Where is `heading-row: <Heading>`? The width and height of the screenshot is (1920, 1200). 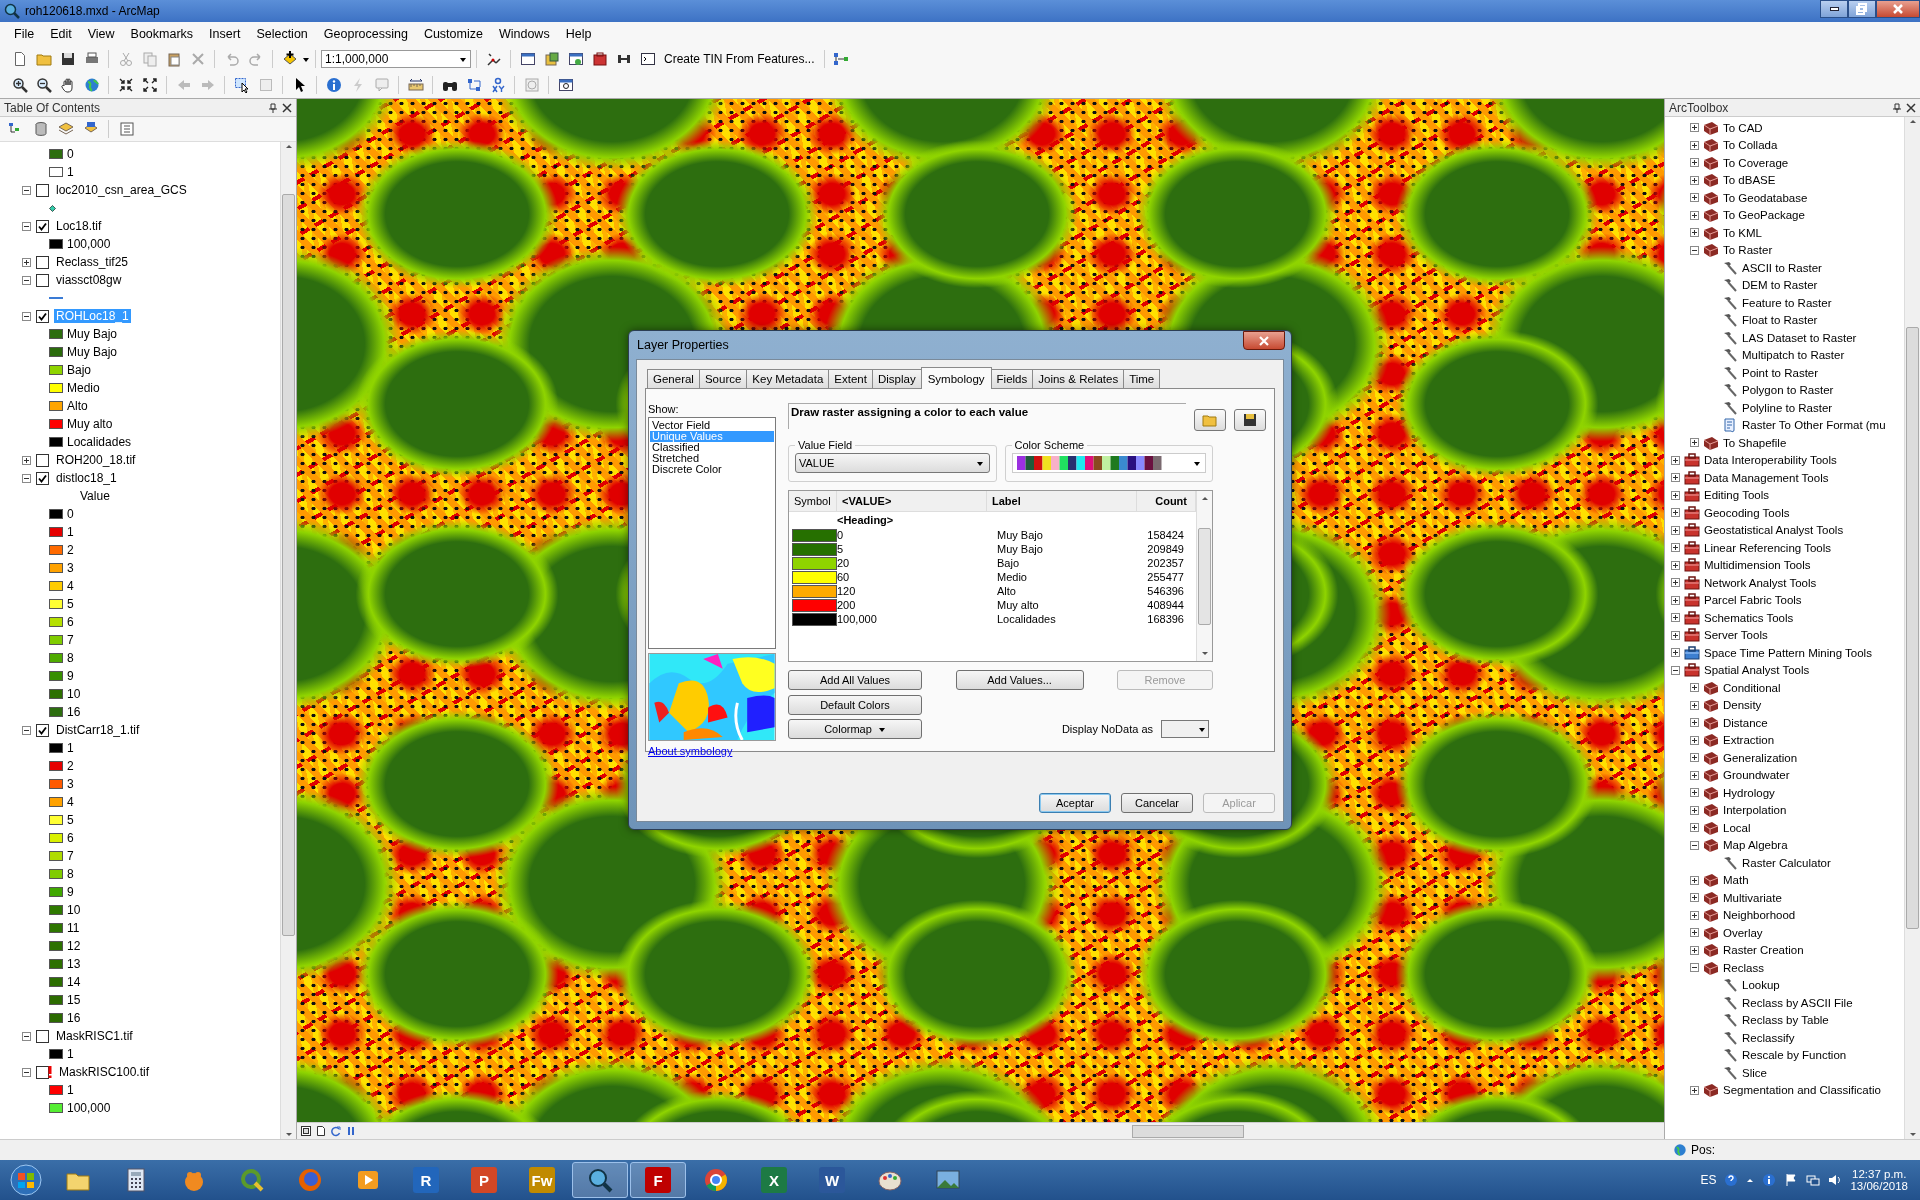 heading-row: <Heading> is located at coordinates (865, 520).